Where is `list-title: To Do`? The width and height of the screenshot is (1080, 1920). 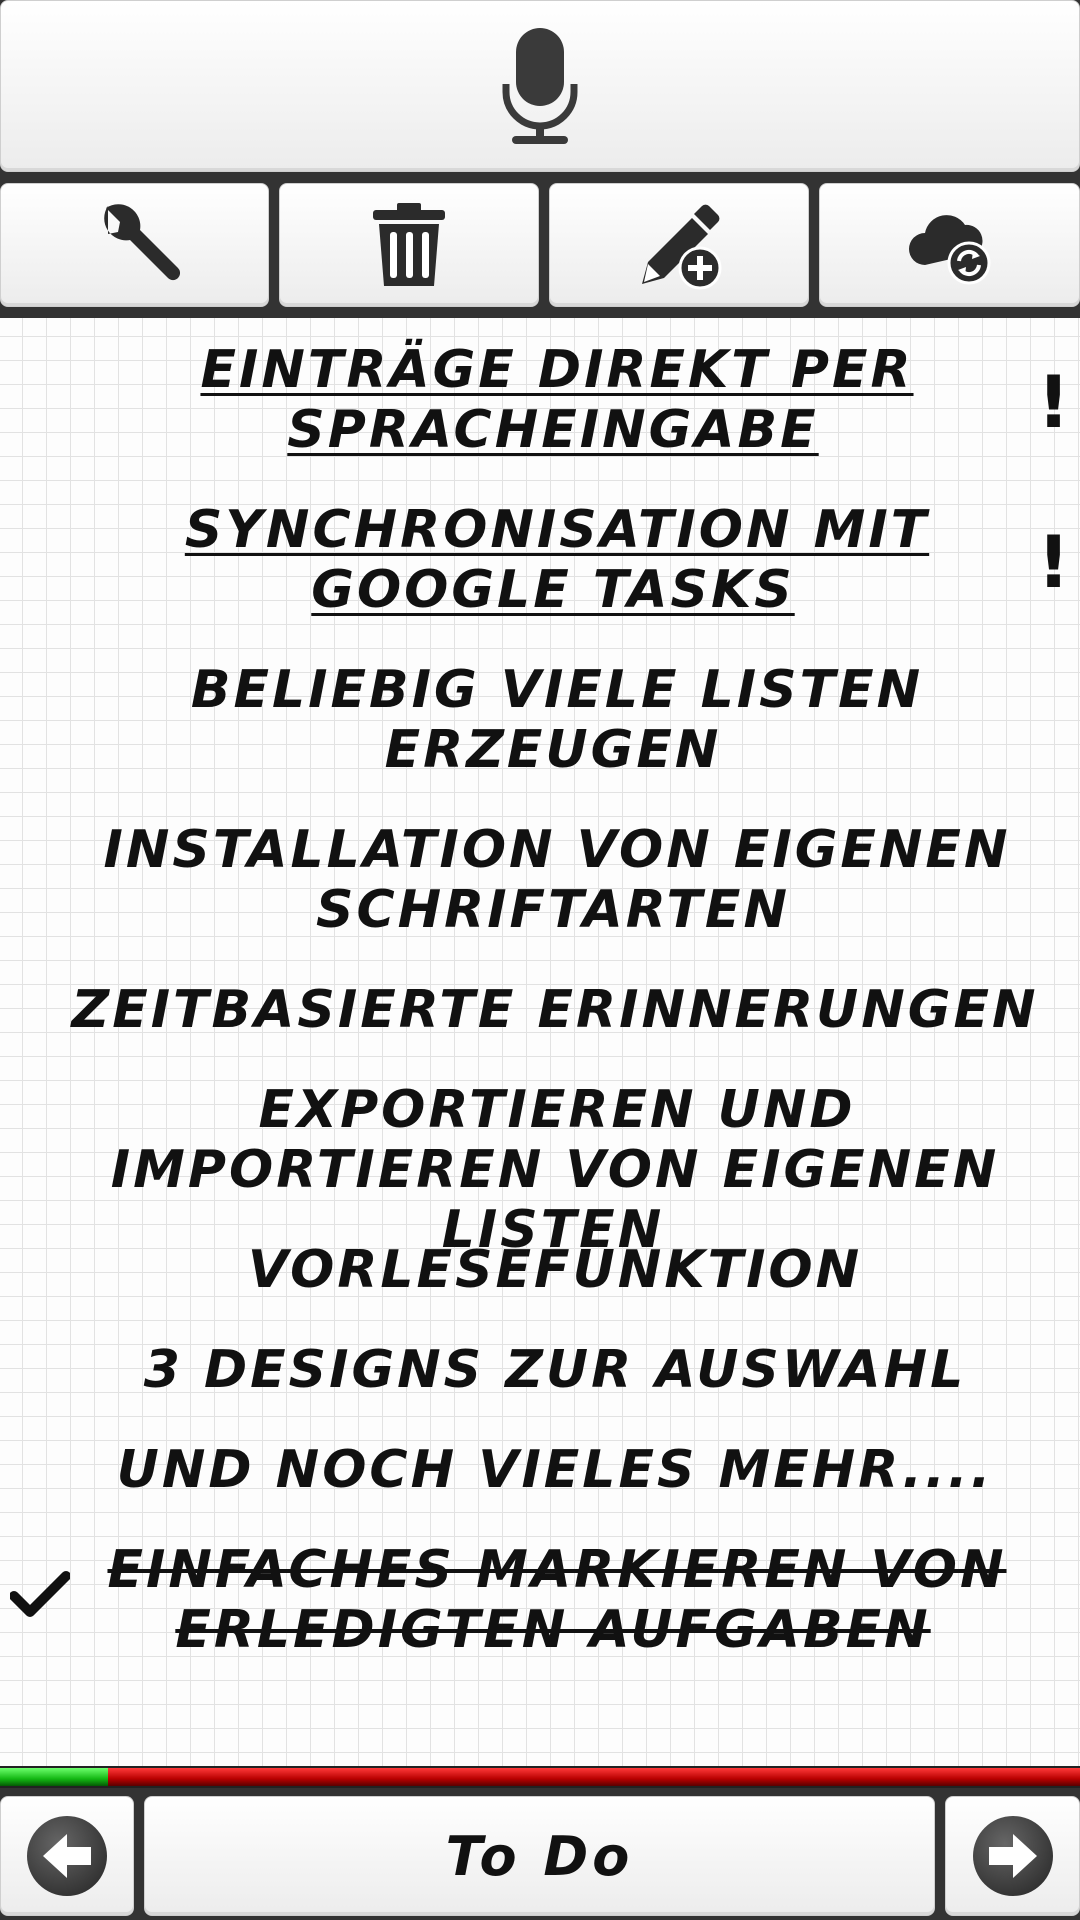 list-title: To Do is located at coordinates (539, 1856).